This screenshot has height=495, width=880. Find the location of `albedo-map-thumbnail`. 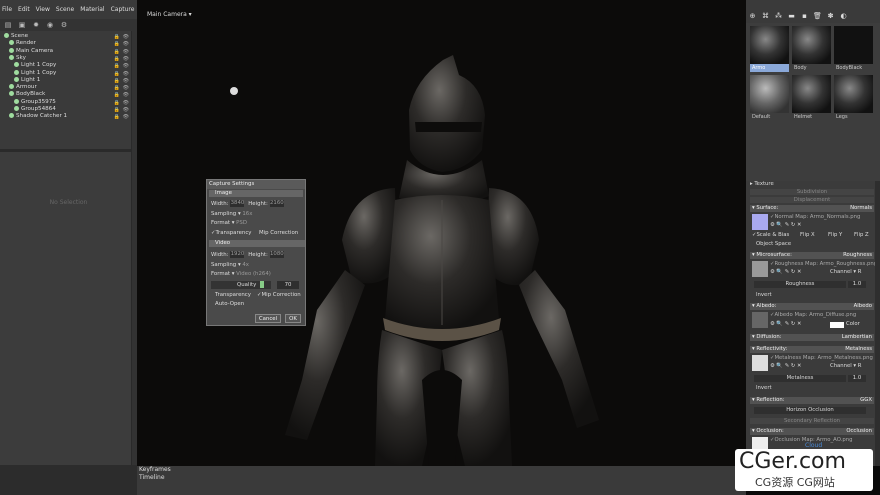

albedo-map-thumbnail is located at coordinates (760, 320).